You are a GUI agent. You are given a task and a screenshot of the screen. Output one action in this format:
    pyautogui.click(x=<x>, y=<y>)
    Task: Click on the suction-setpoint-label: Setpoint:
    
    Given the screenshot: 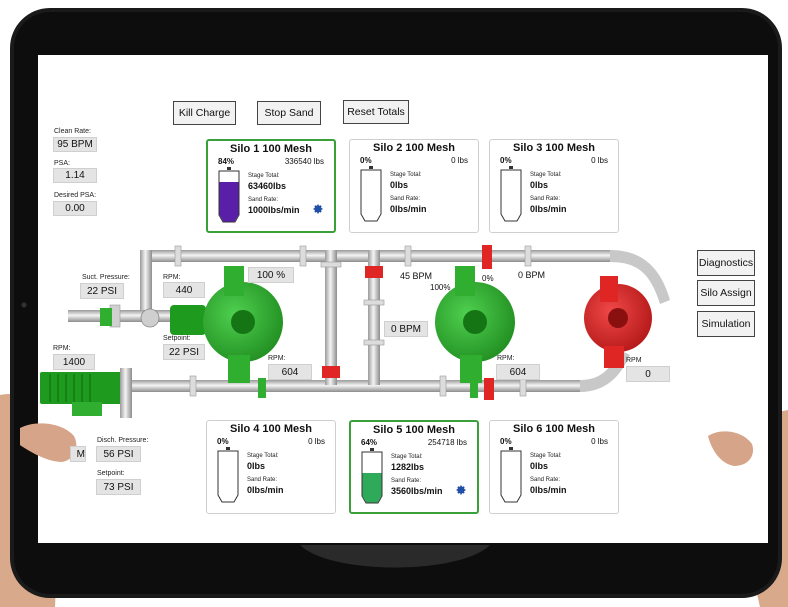 What is the action you would take?
    pyautogui.click(x=177, y=338)
    